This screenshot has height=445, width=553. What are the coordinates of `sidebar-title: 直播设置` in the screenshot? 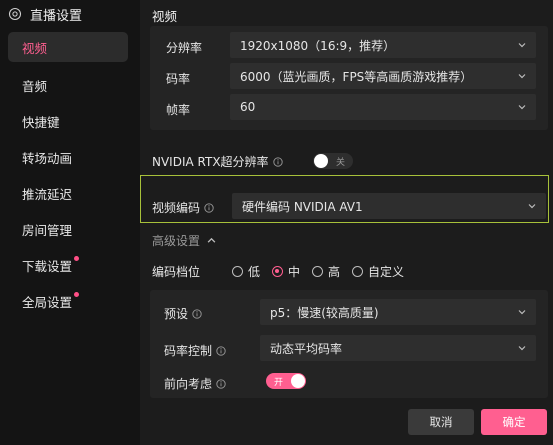 It's located at (45, 15).